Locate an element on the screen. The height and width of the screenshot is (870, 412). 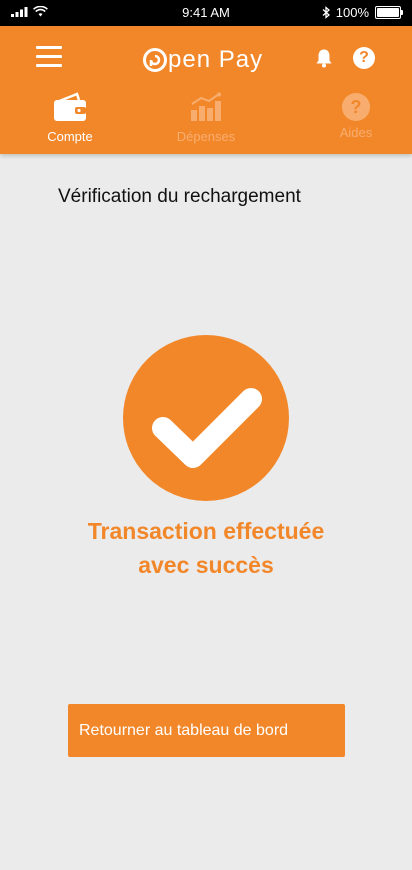
hamburger-menu-icon is located at coordinates (49, 57).